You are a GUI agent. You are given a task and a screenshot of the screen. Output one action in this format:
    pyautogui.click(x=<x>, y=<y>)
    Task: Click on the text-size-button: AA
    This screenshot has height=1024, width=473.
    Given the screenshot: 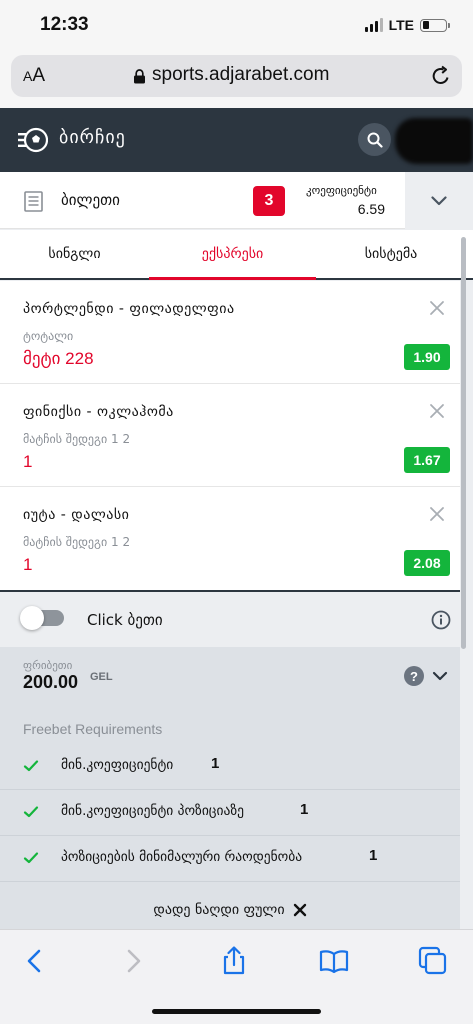 What is the action you would take?
    pyautogui.click(x=34, y=76)
    